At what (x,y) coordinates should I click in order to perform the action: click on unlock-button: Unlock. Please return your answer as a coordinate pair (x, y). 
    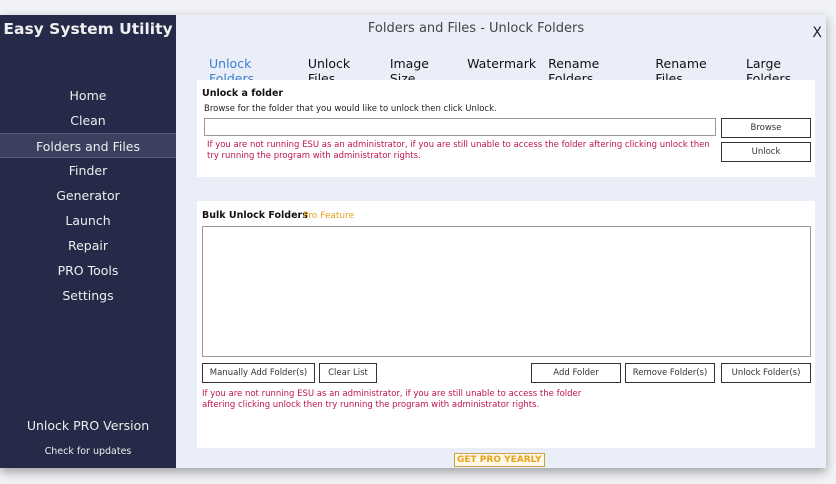
    Looking at the image, I should click on (766, 152).